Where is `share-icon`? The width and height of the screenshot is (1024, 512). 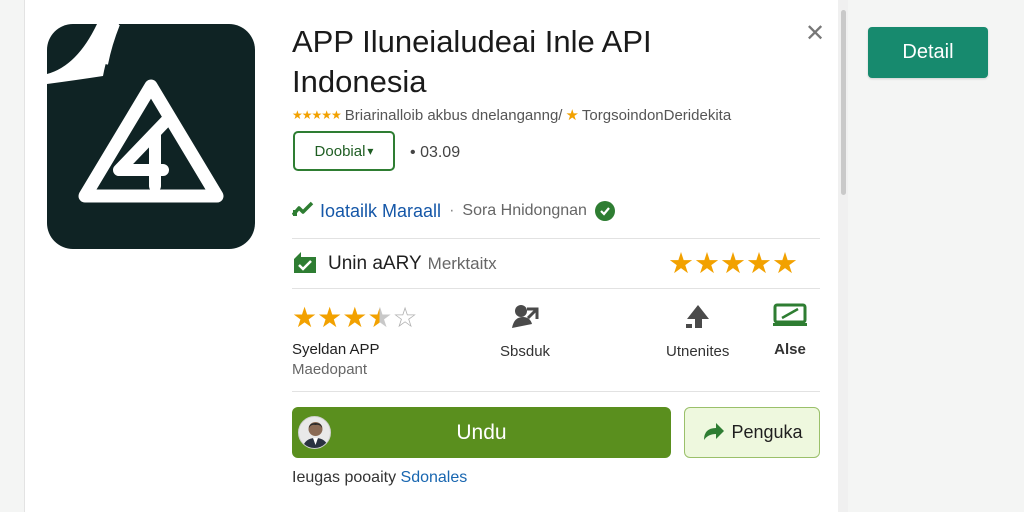 share-icon is located at coordinates (714, 431).